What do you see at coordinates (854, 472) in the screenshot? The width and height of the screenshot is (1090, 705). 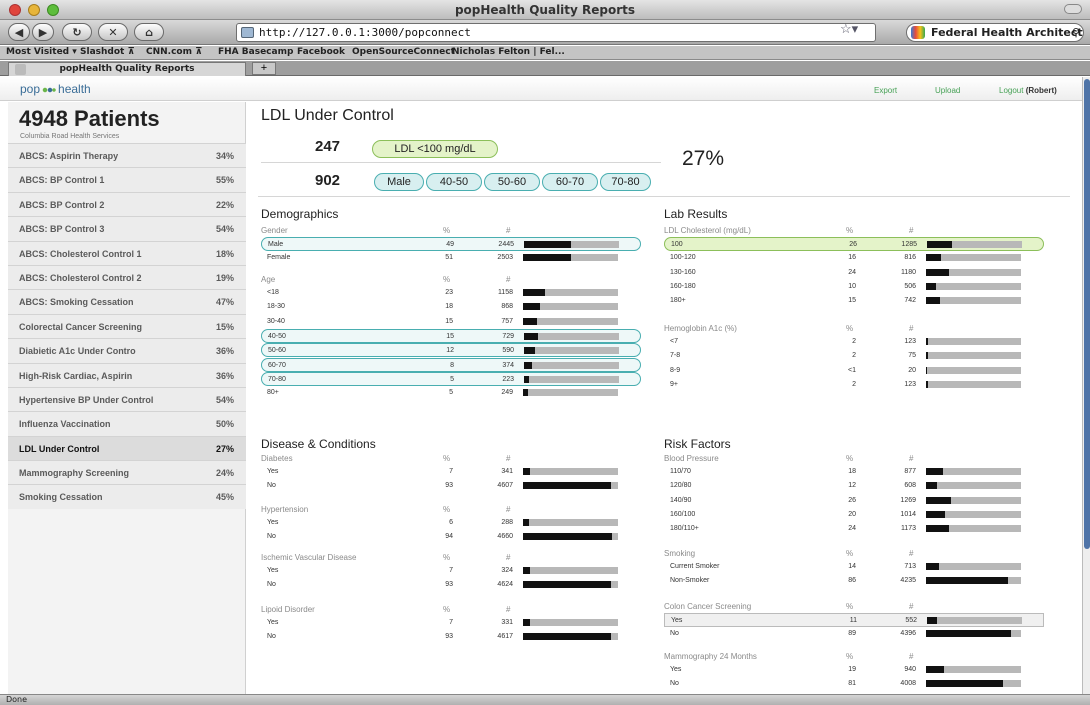 I see `stat-row: 110/70 18 877` at bounding box center [854, 472].